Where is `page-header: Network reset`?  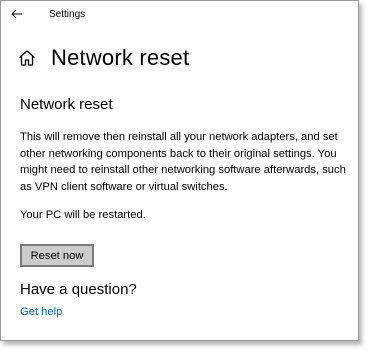 page-header: Network reset is located at coordinates (103, 58).